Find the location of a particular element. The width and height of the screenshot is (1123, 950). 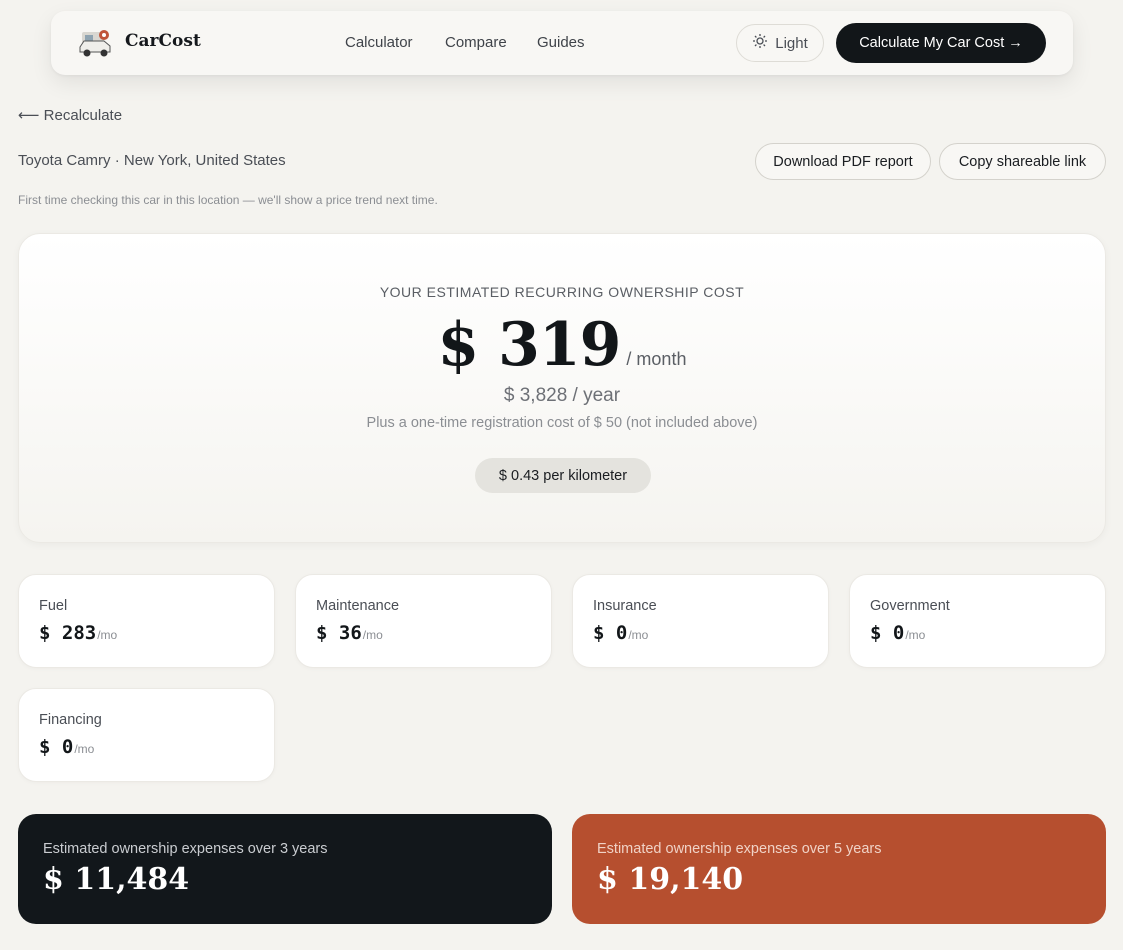

monthly-cost-period: / month is located at coordinates (656, 359).